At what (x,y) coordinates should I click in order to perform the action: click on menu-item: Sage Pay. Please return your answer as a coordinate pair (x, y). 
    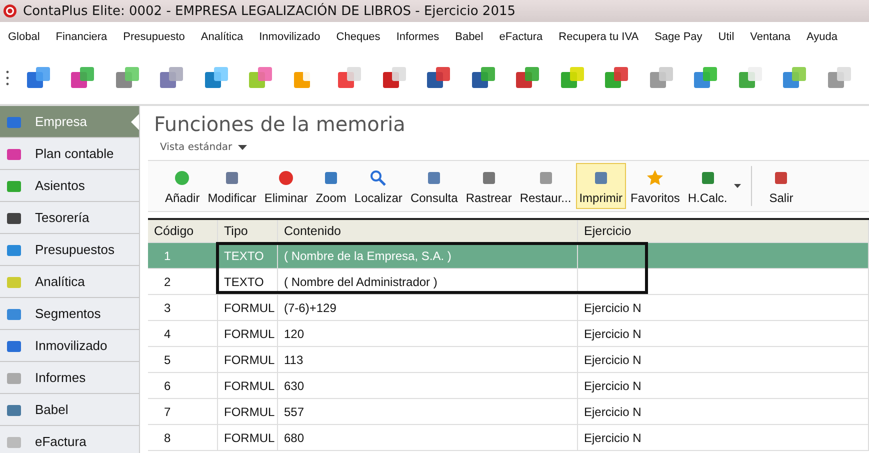
    Looking at the image, I should click on (678, 37).